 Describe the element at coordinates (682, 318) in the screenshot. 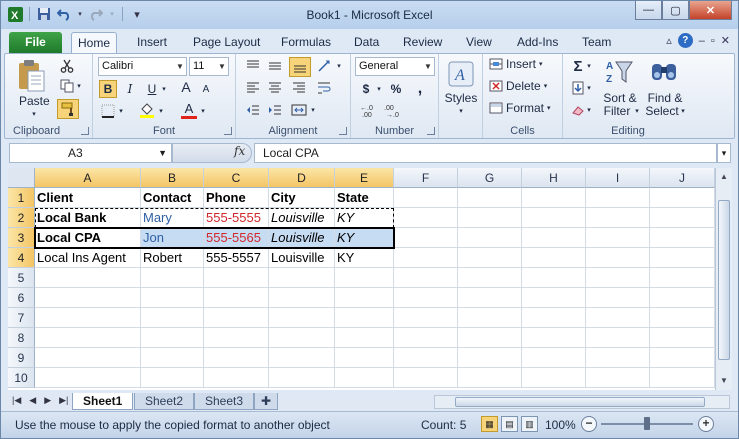

I see `cell-j7` at that location.